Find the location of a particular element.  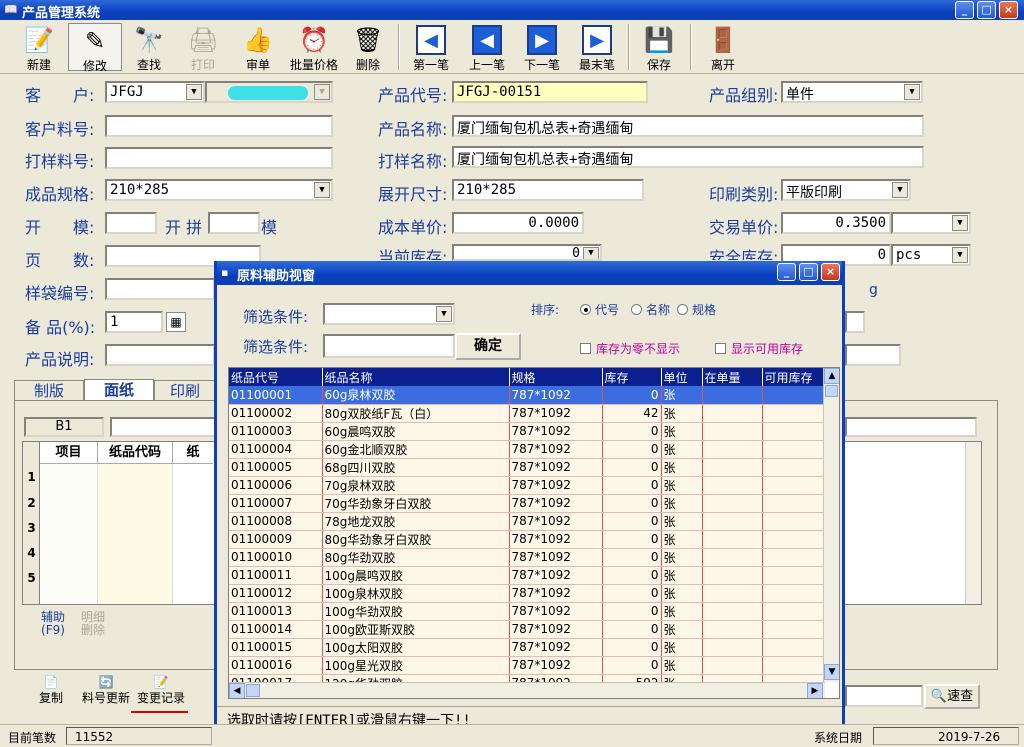

list-vertical-scrollbar: ▲ ▼ is located at coordinates (831, 525).